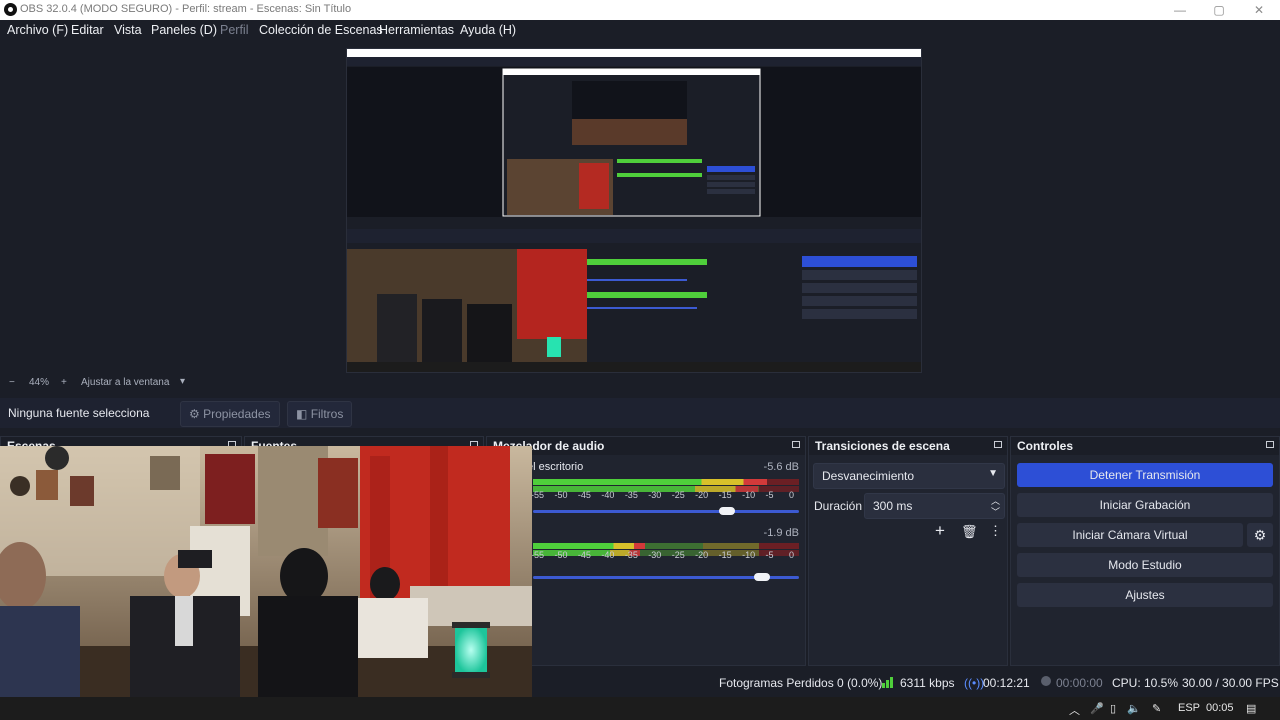 Image resolution: width=1280 pixels, height=720 pixels. Describe the element at coordinates (79, 413) in the screenshot. I see `no-source-selected-label: Ninguna fuente selecciona` at that location.